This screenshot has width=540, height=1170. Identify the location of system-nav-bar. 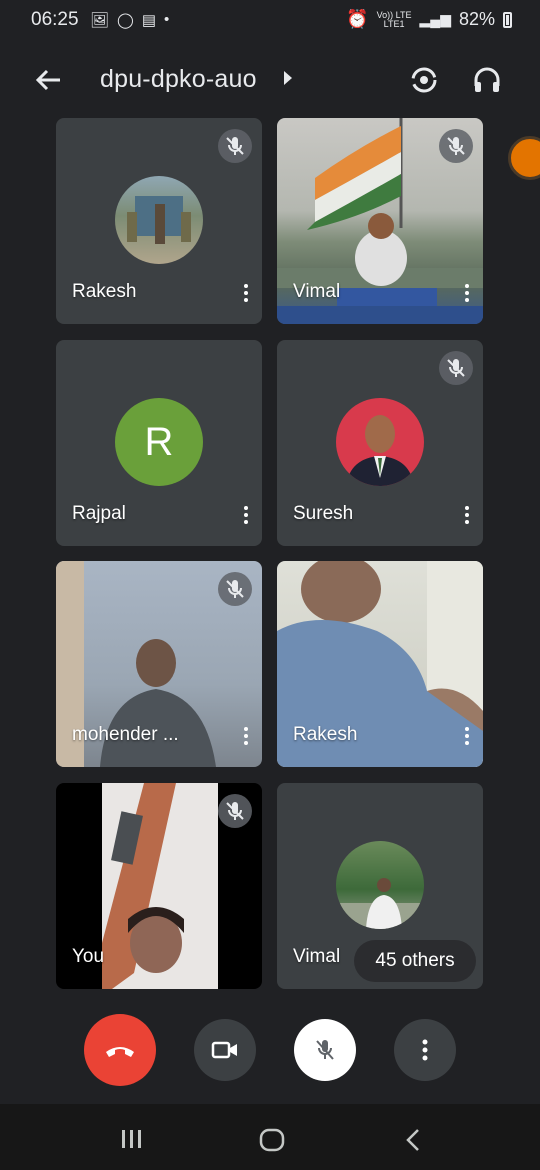
(270, 1137).